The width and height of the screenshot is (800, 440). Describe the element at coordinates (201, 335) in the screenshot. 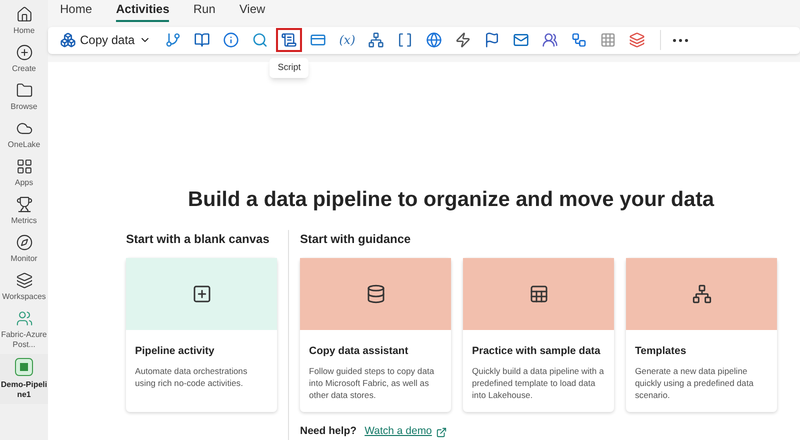

I see `option-card: Pipeline activity Automate data orchestrations using rich no-code activities.` at that location.